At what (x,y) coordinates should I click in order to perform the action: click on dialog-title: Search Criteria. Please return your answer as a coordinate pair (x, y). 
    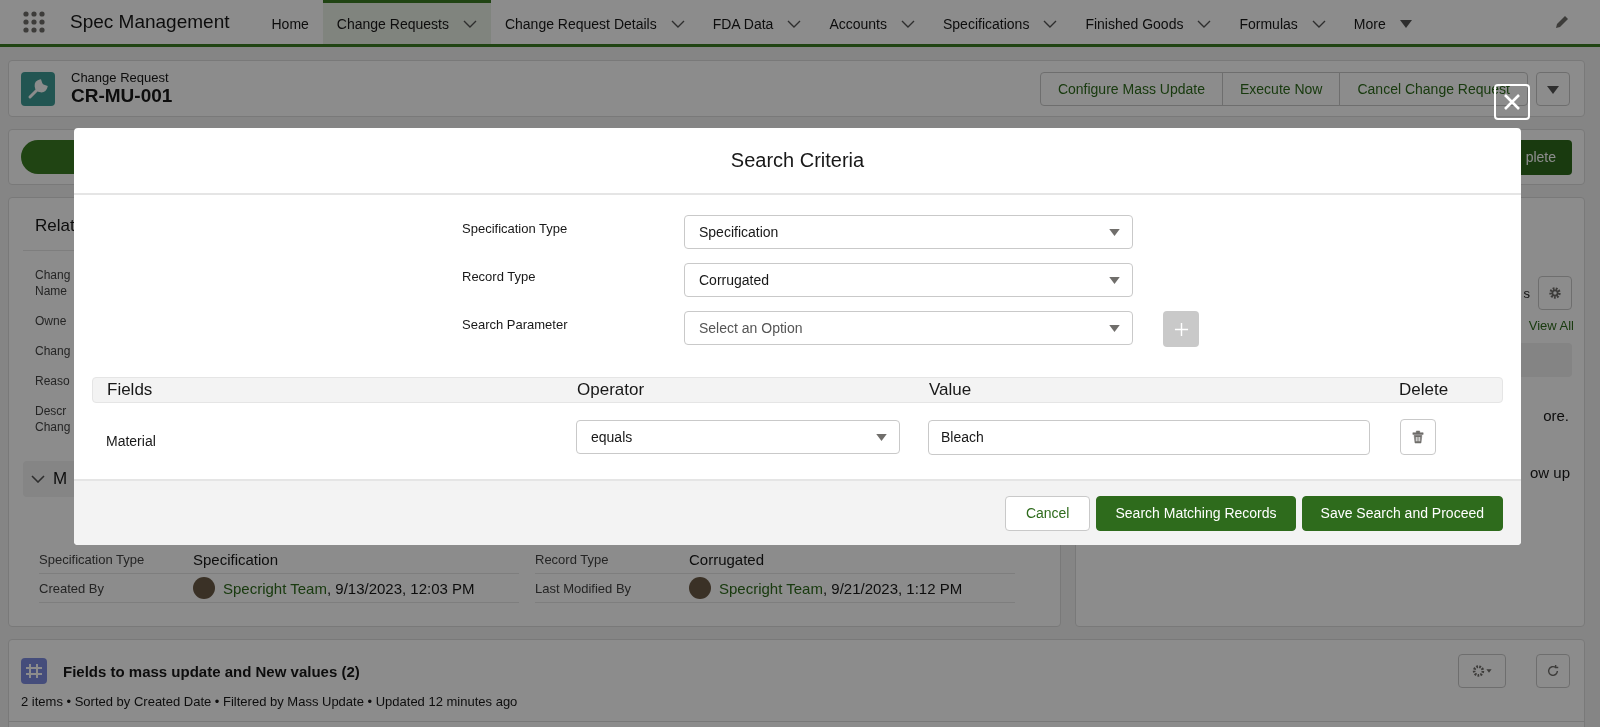
    Looking at the image, I should click on (797, 160).